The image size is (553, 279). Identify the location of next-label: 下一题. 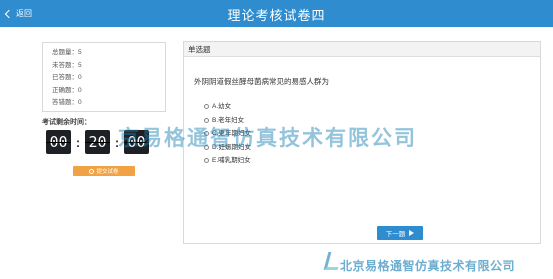
(395, 234).